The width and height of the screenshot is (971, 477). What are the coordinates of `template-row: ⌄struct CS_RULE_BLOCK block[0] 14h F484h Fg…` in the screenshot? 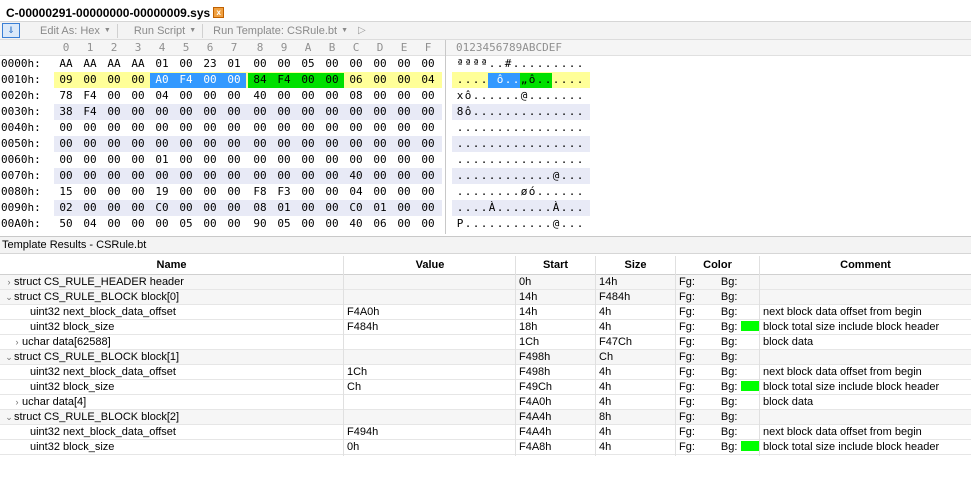 It's located at (485, 297).